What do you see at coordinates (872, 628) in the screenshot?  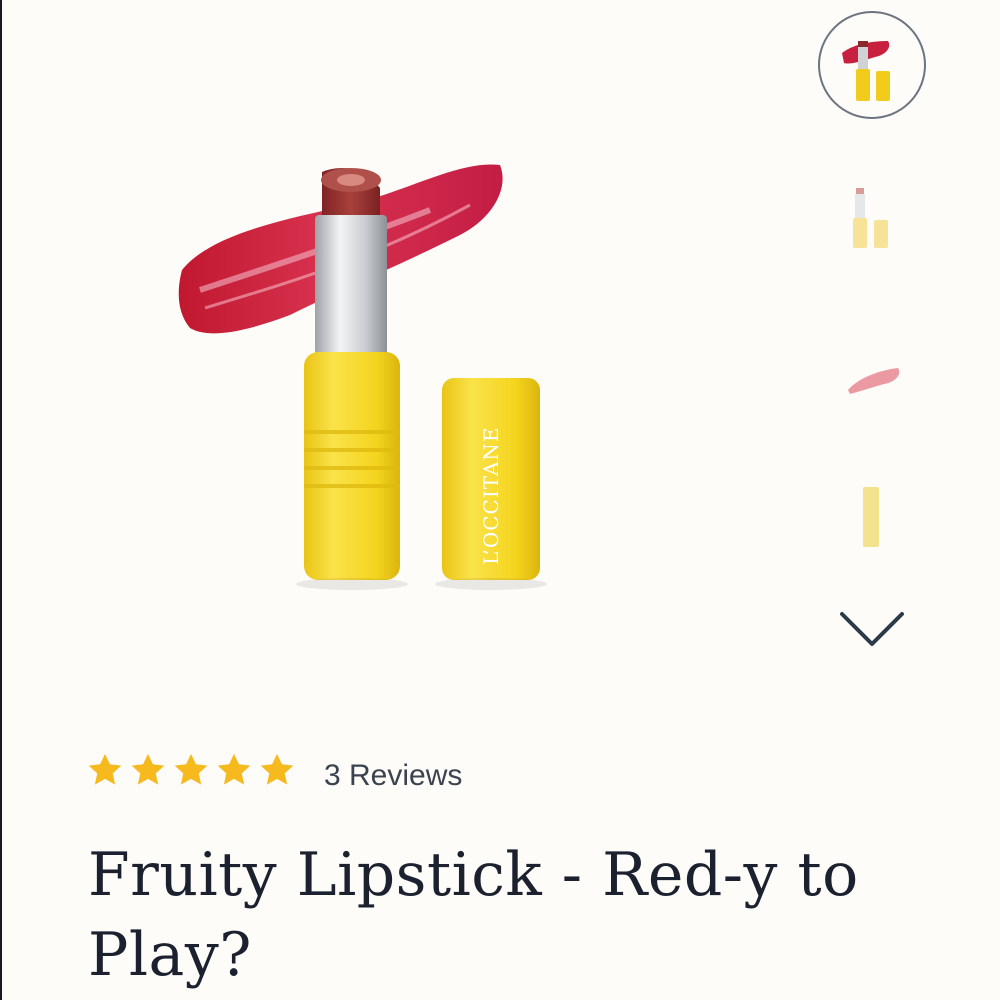 I see `chevron-down-icon` at bounding box center [872, 628].